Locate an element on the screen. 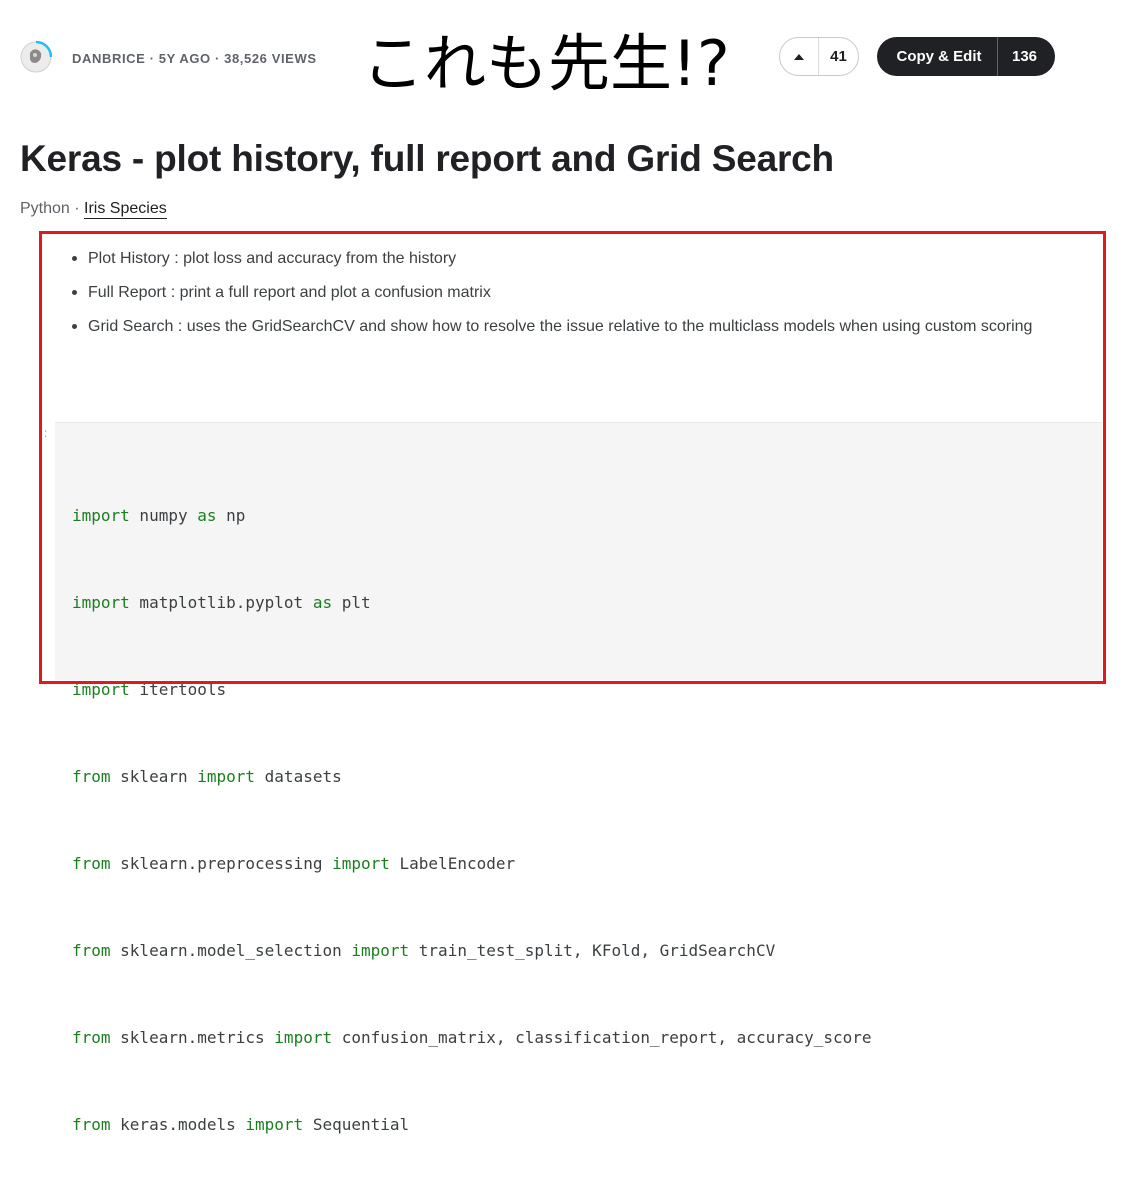 This screenshot has height=1197, width=1127. code-line: from sklearn import datasets is located at coordinates (472, 776).